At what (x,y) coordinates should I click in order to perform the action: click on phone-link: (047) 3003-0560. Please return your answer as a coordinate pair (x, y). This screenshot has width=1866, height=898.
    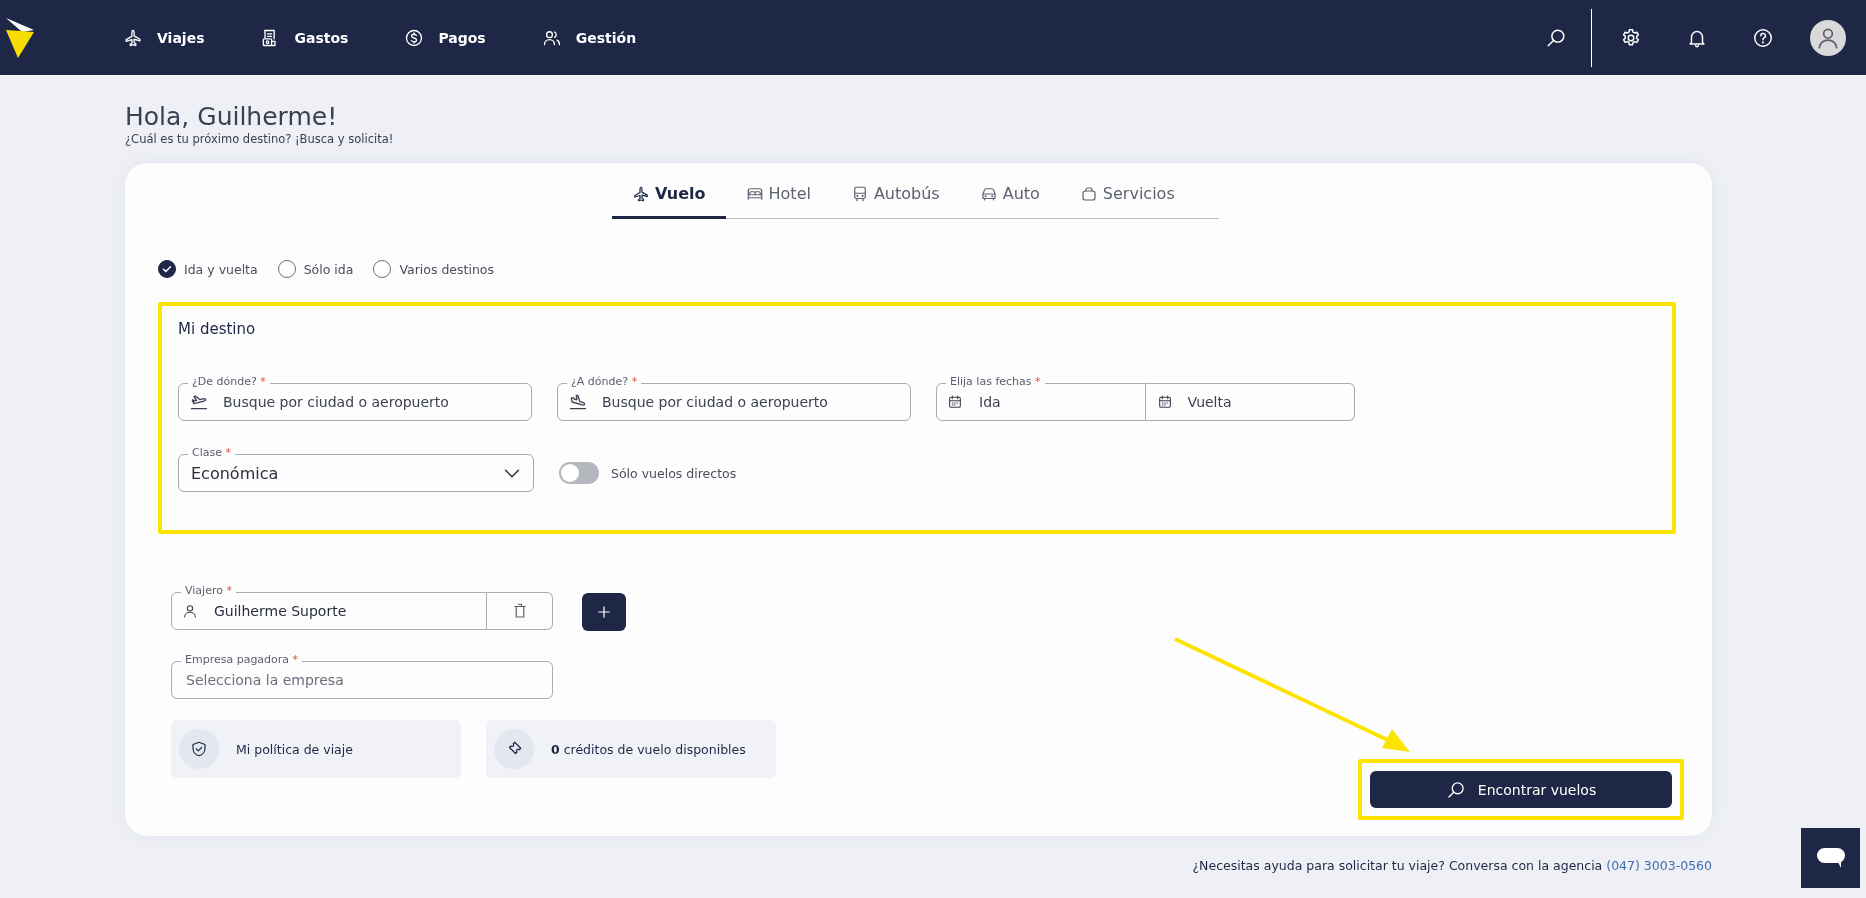
    Looking at the image, I should click on (1659, 865).